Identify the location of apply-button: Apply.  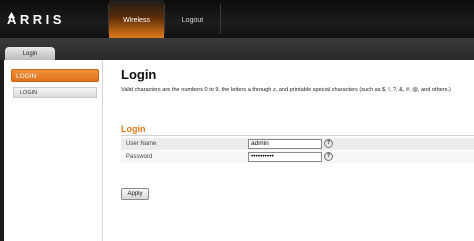
(135, 194).